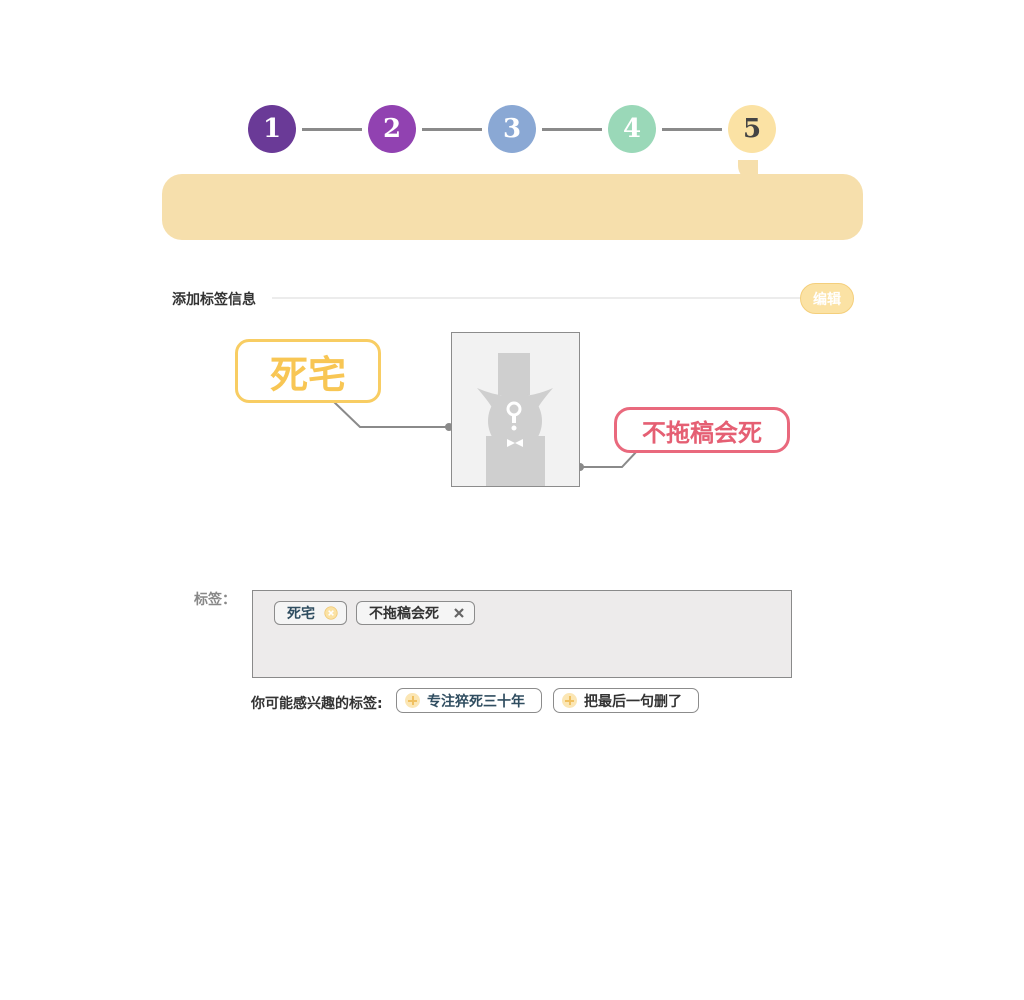 The height and width of the screenshot is (1000, 1024). What do you see at coordinates (331, 613) in the screenshot?
I see `close-circle-icon` at bounding box center [331, 613].